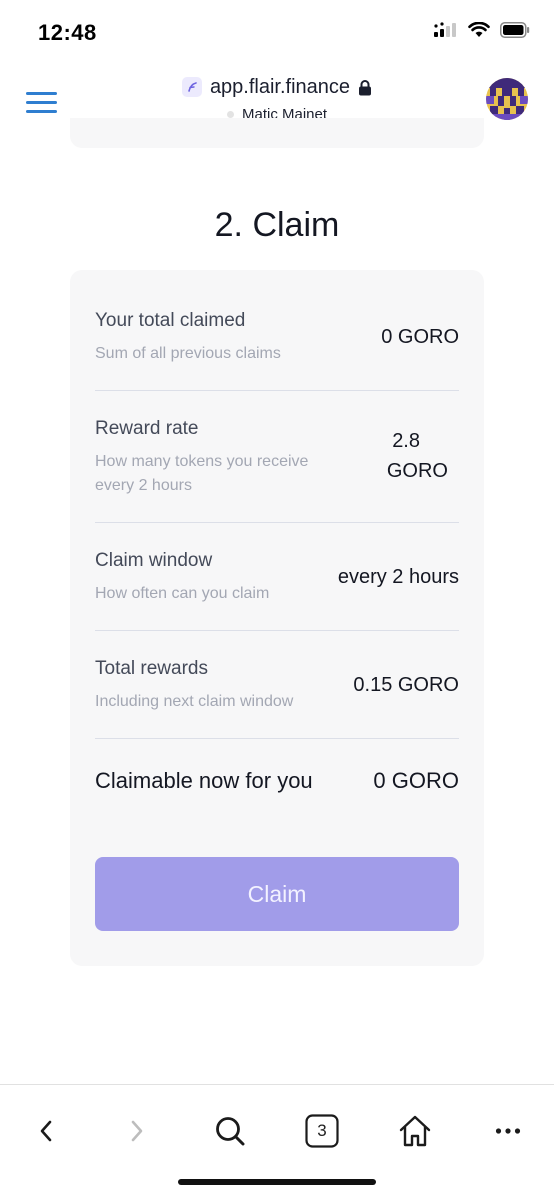  I want to click on claim-window-value: every 2 hours, so click(398, 577).